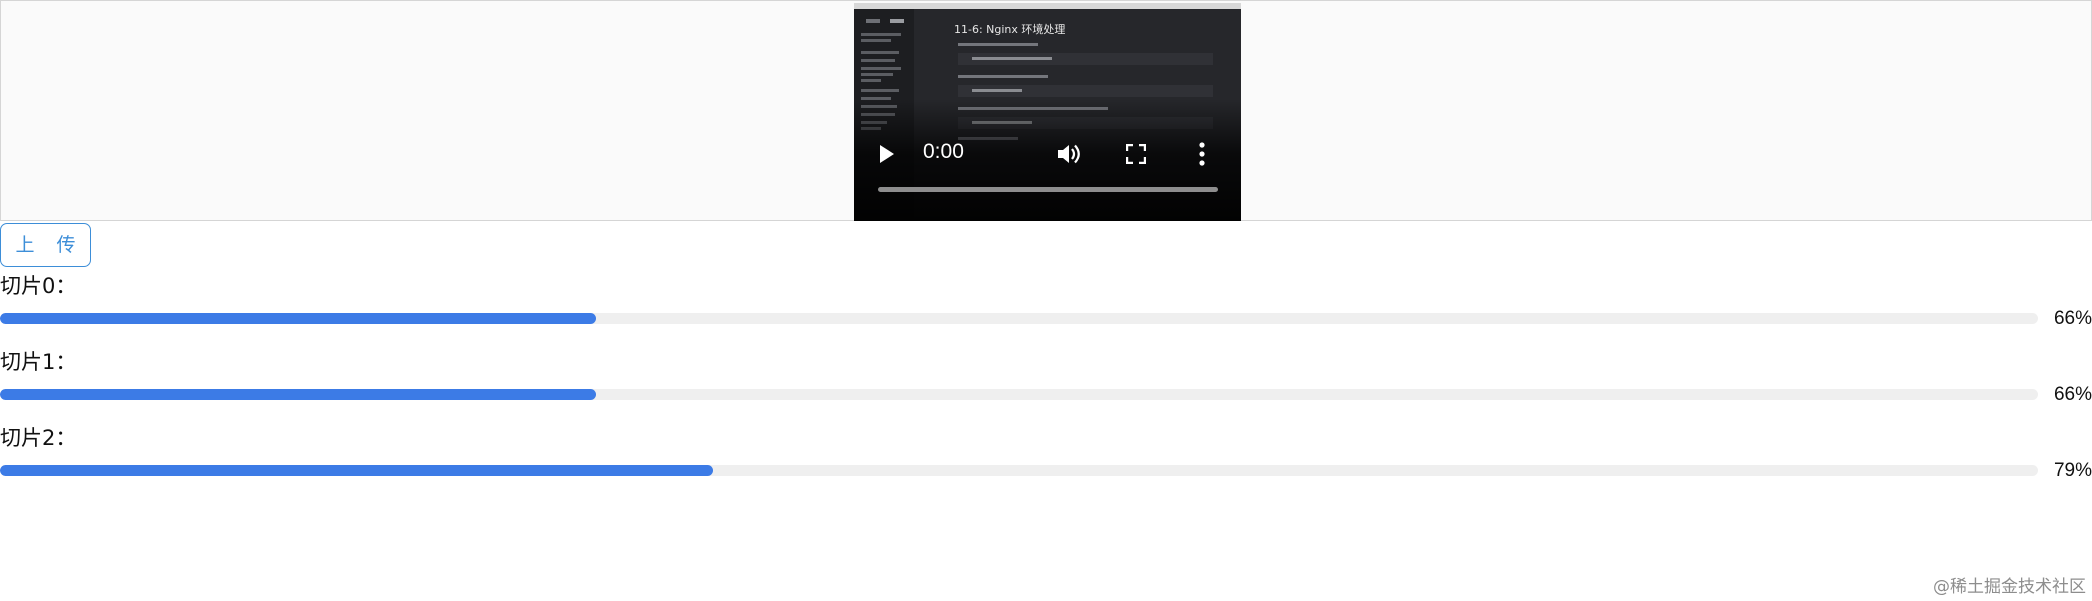 The height and width of the screenshot is (601, 2092). Describe the element at coordinates (2072, 470) in the screenshot. I see `slice-percent: 79%` at that location.